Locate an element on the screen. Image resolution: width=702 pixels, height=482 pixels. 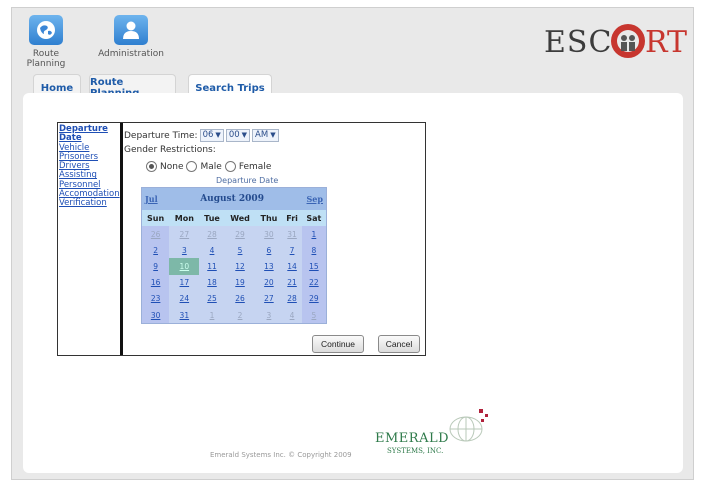
calendar-week-row: 9 10 11 12 13 14 15 is located at coordinates (234, 266).